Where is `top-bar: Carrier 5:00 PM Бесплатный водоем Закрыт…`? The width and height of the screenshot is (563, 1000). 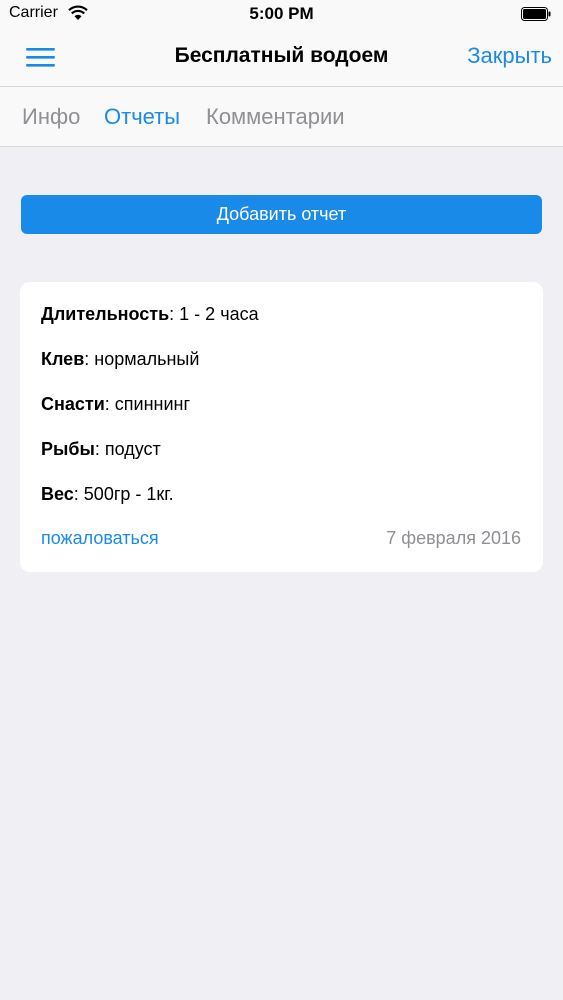 top-bar: Carrier 5:00 PM Бесплатный водоем Закрыт… is located at coordinates (281, 43).